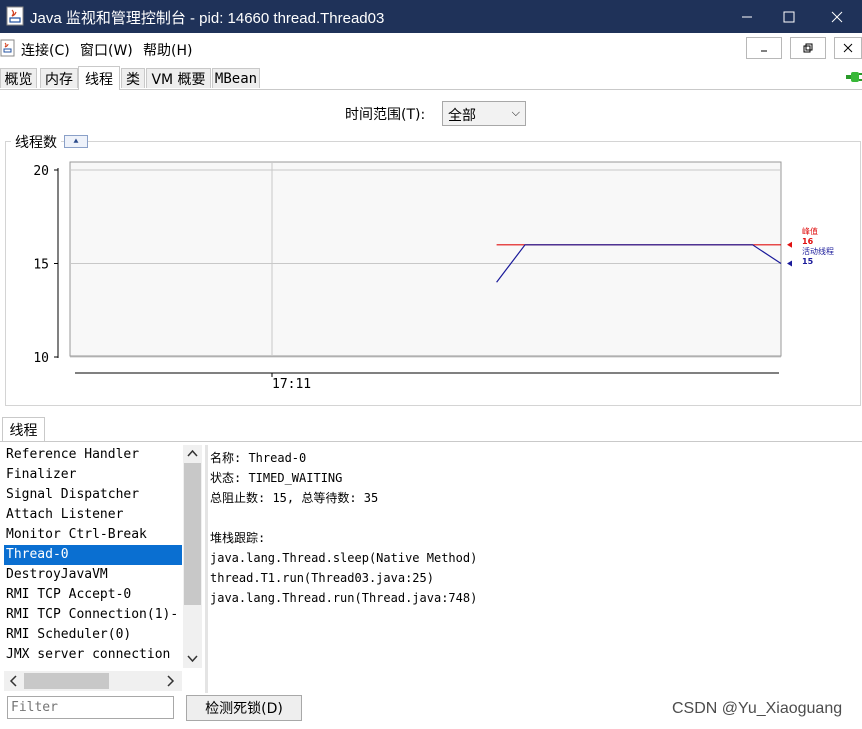 The image size is (862, 729). Describe the element at coordinates (757, 708) in the screenshot. I see `watermark: CSDN @Yu_Xiaoguang` at that location.